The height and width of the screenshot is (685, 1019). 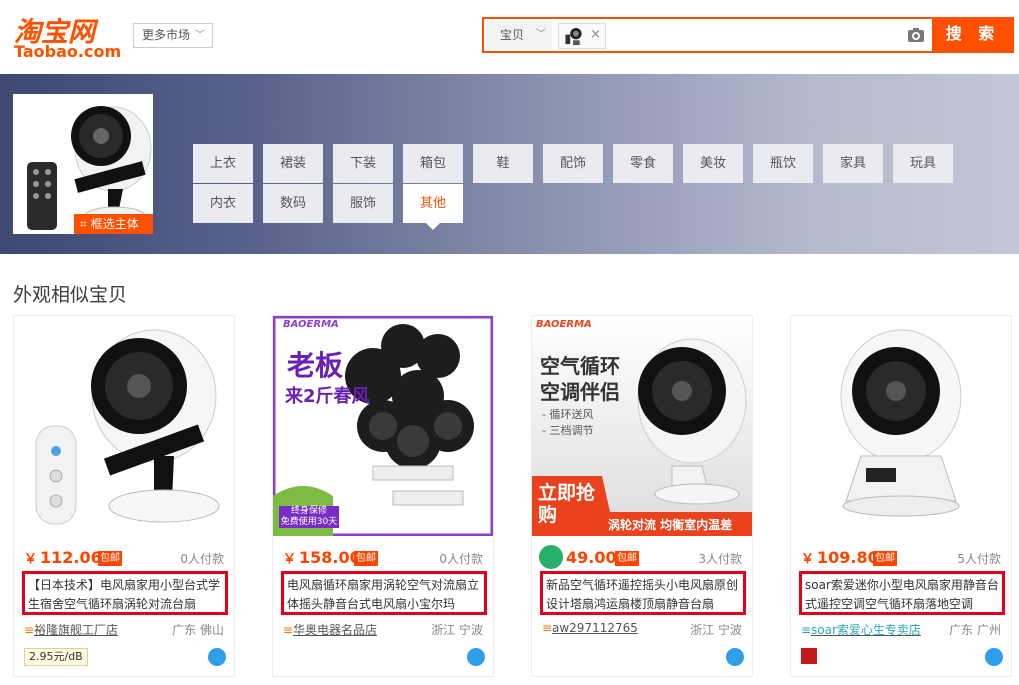 I want to click on product-price: ￥ 112.06, so click(x=63, y=557).